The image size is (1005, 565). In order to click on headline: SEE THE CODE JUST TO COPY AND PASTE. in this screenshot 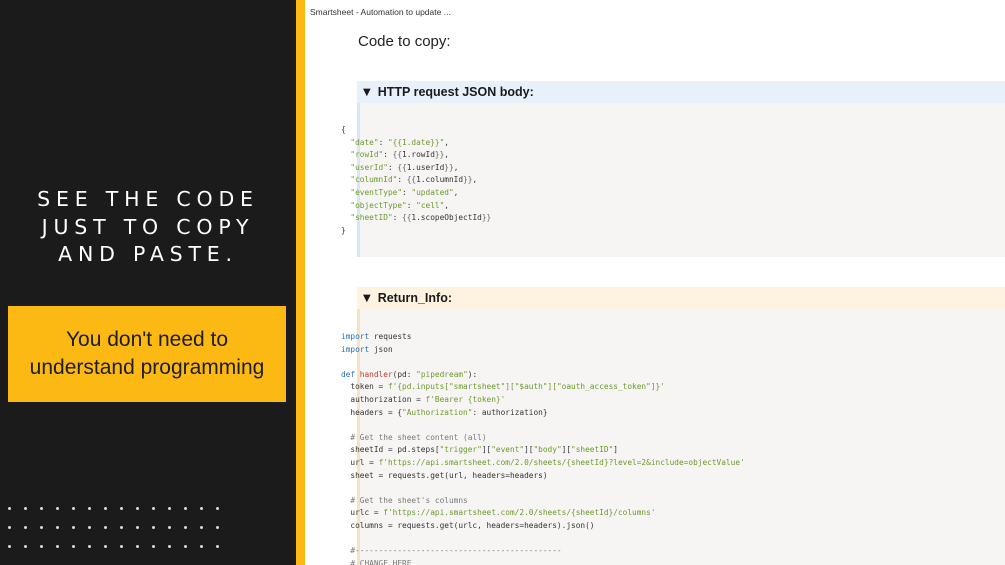, I will do `click(148, 227)`.